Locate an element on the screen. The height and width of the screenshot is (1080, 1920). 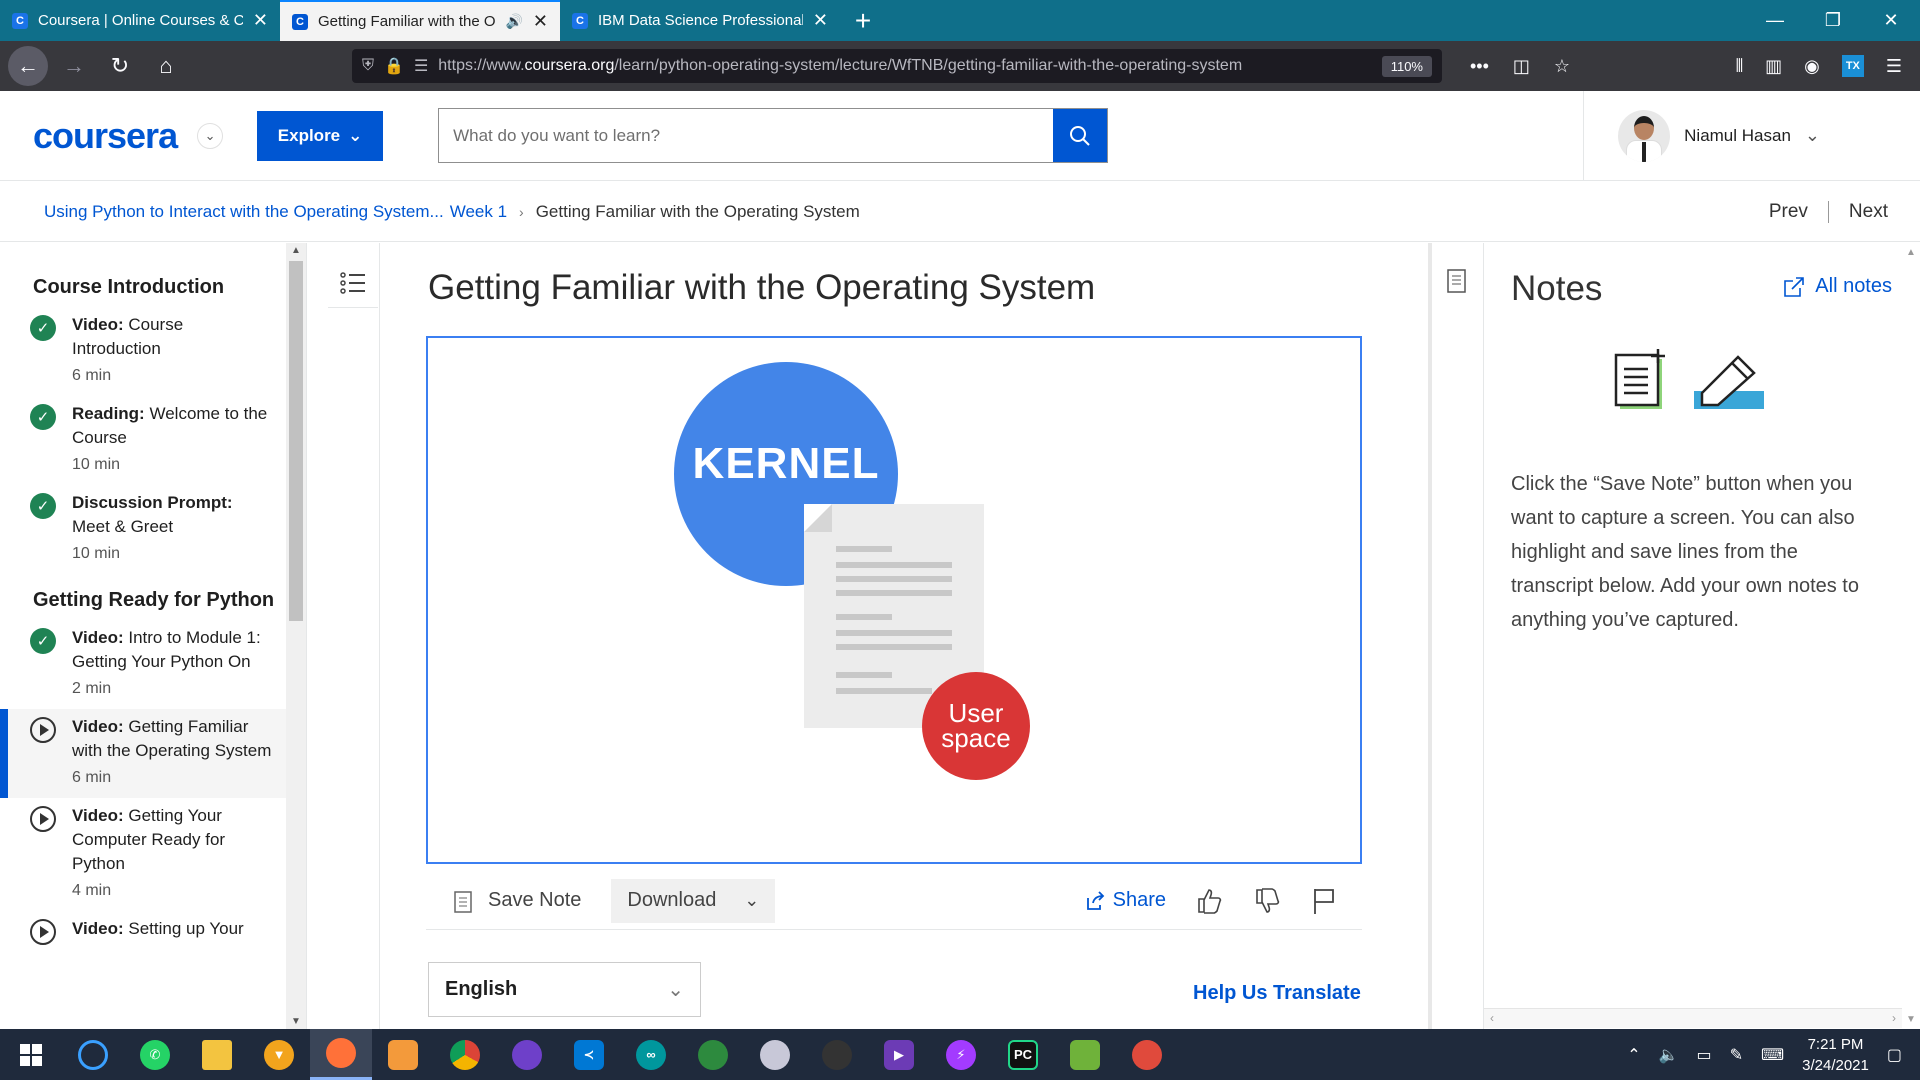
sidebar-icon: ▥ is located at coordinates (1773, 66).